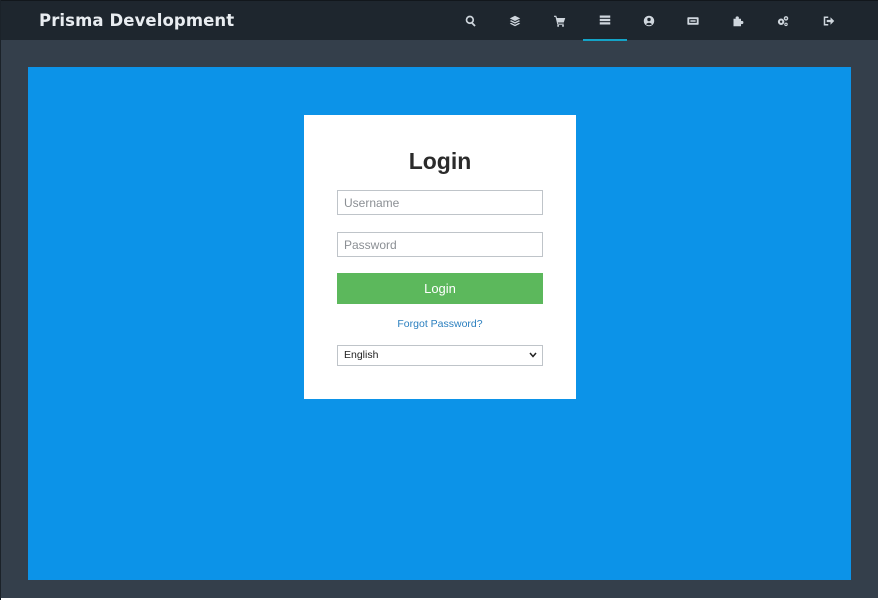 Image resolution: width=878 pixels, height=600 pixels. I want to click on nav-layers, so click(515, 21).